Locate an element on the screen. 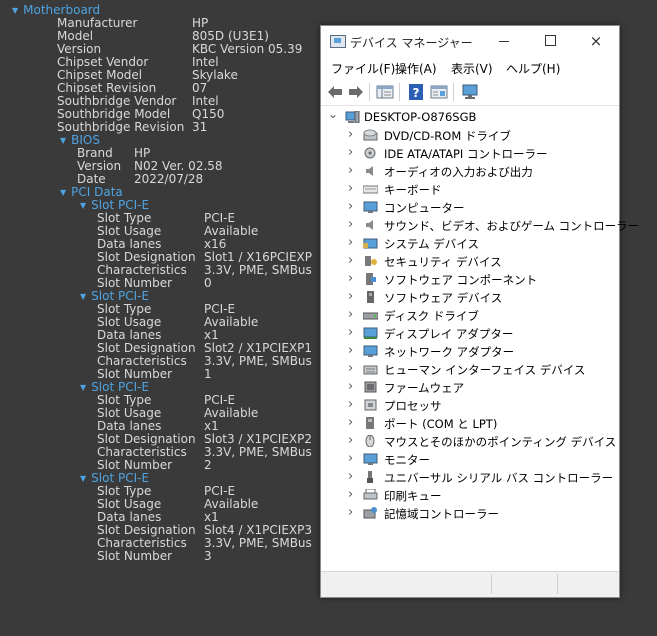 Image resolution: width=657 pixels, height=636 pixels. tree-category-item: ヒューマン インターフェイス デバイス is located at coordinates (484, 370).